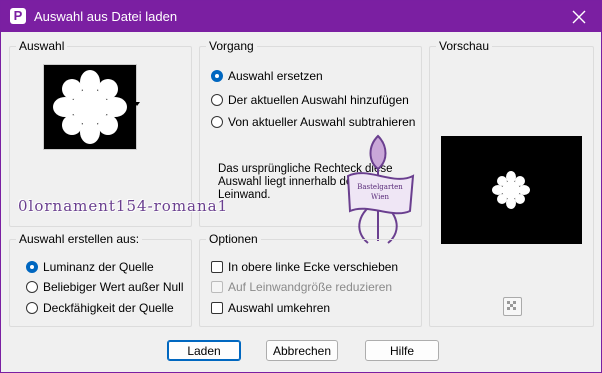 This screenshot has height=373, width=602. I want to click on radio-opacity: Deckfähigkeit der Quelle, so click(100, 308).